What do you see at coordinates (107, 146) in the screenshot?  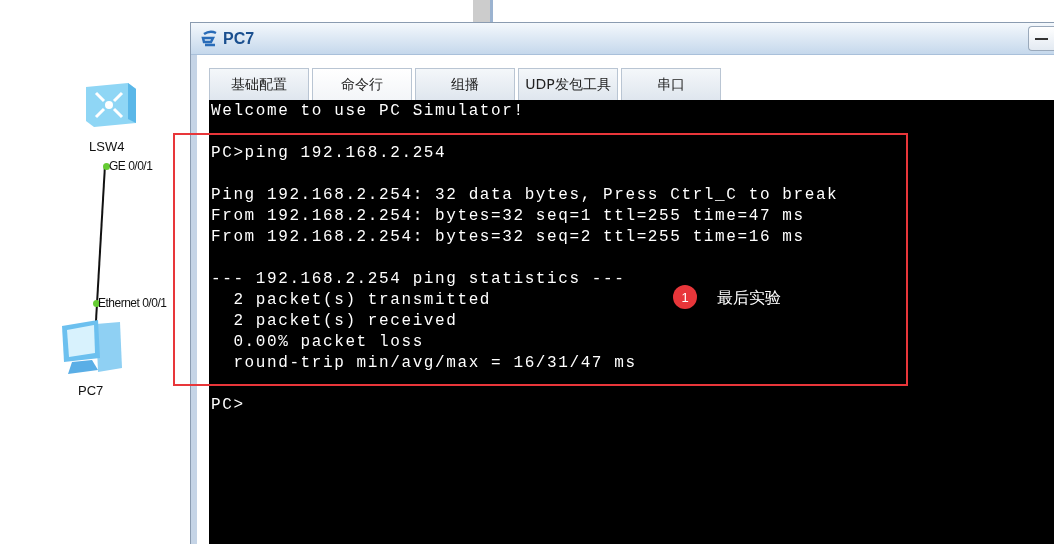 I see `device-label: LSW4` at bounding box center [107, 146].